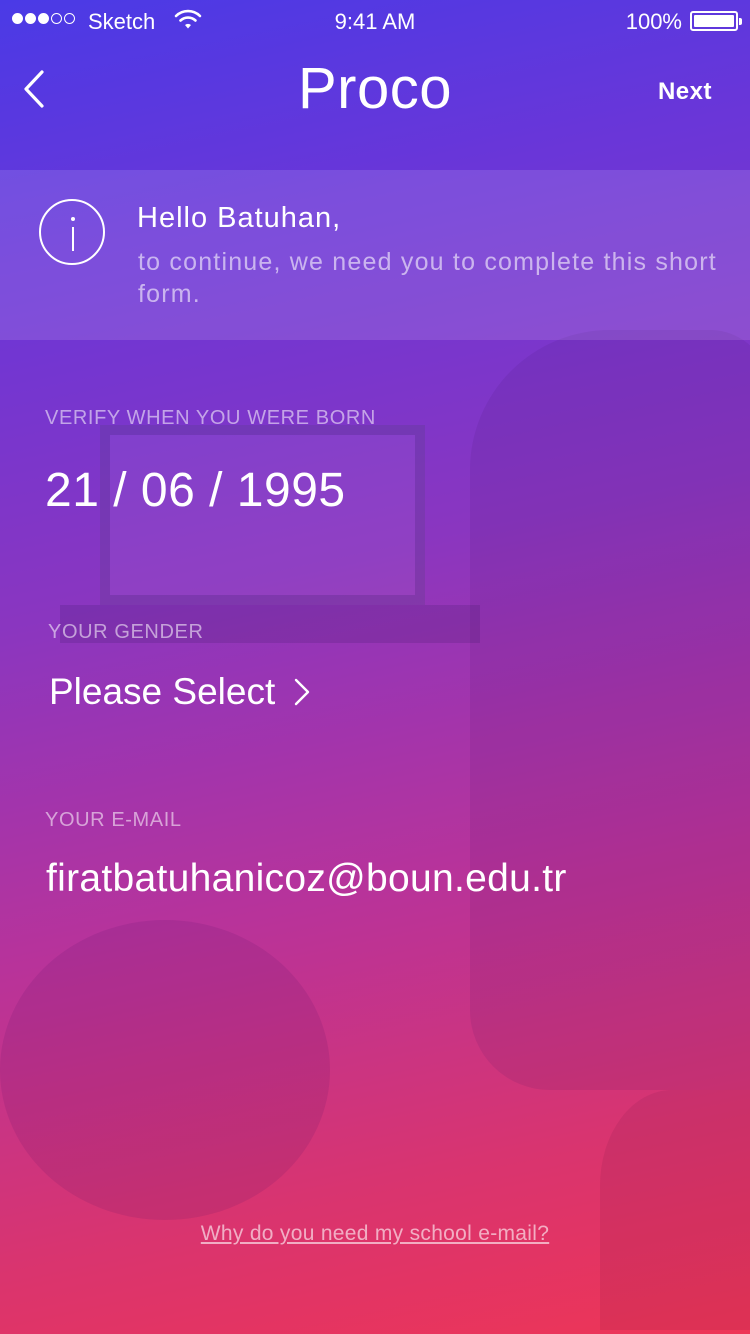 This screenshot has width=750, height=1334. I want to click on status-bar: Sketch 9:41 AM 100%, so click(375, 21).